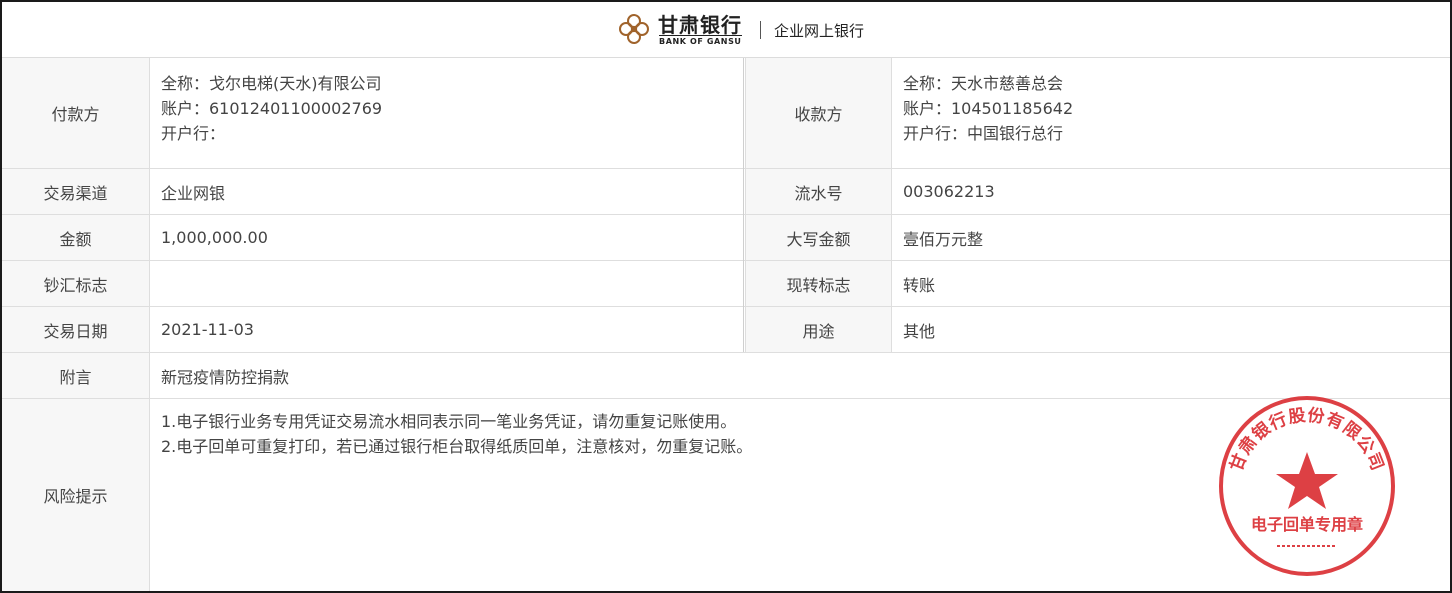 Image resolution: width=1452 pixels, height=593 pixels. What do you see at coordinates (193, 133) in the screenshot?
I see `payer-bank: 开户行：` at bounding box center [193, 133].